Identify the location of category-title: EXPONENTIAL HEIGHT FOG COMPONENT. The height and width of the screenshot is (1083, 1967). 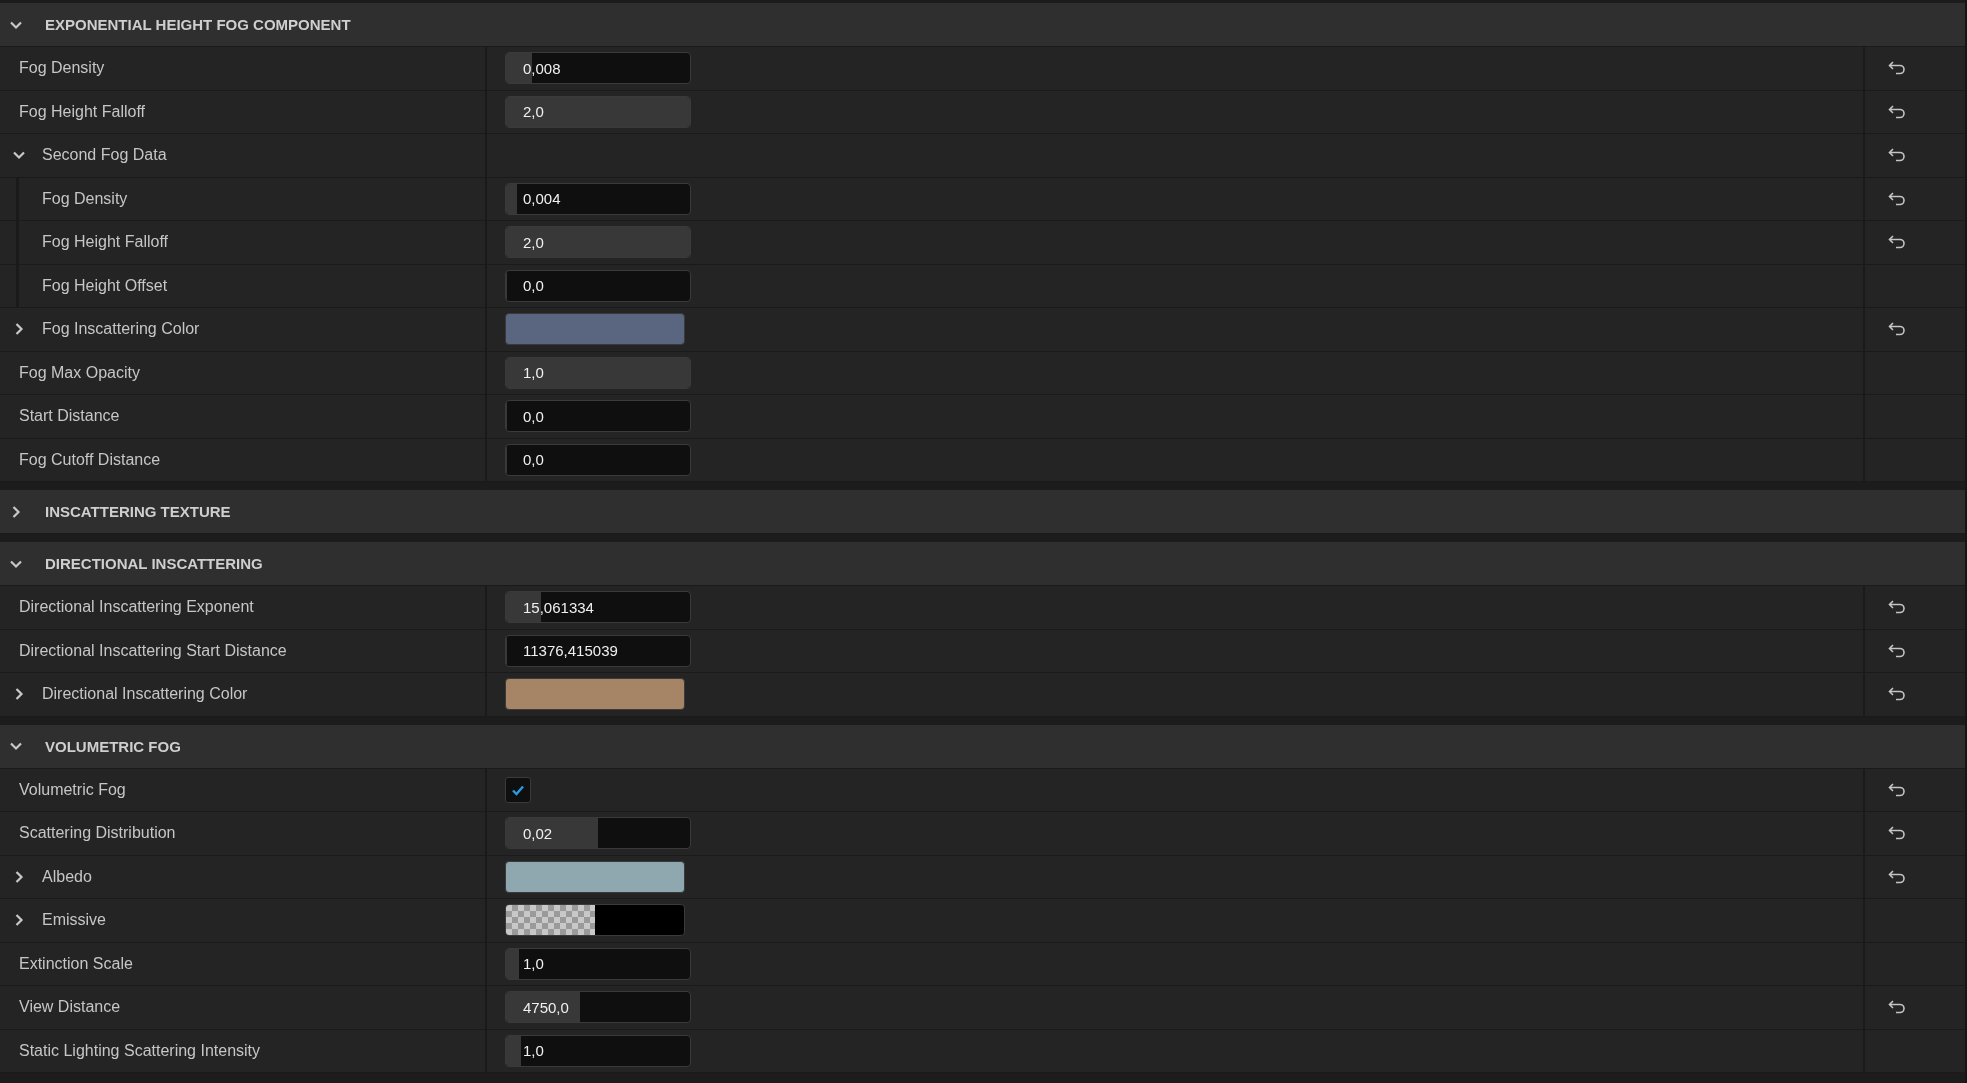
(198, 24).